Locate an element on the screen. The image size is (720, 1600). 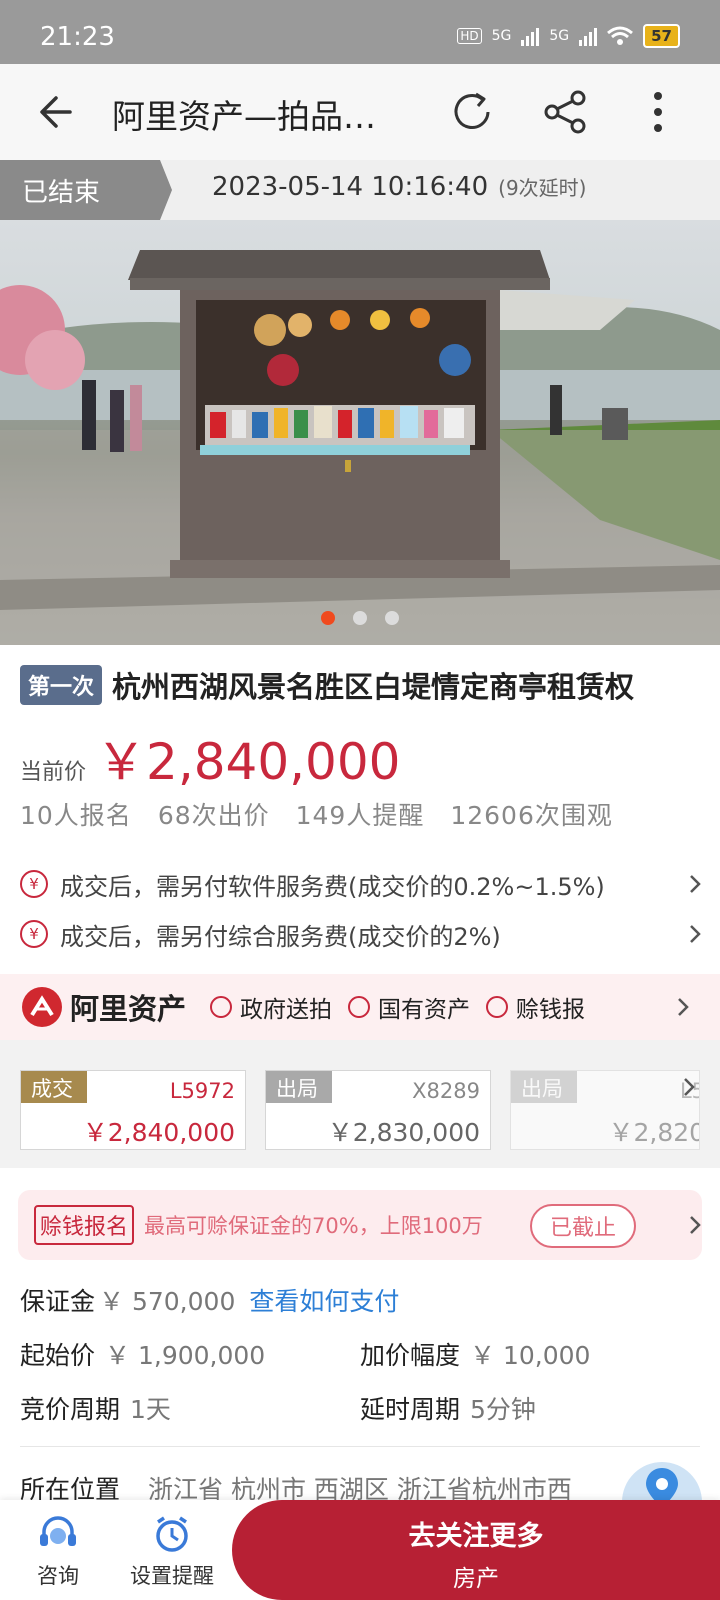
status-icons: HD 5G 5G 57 is located at coordinates (568, 36).